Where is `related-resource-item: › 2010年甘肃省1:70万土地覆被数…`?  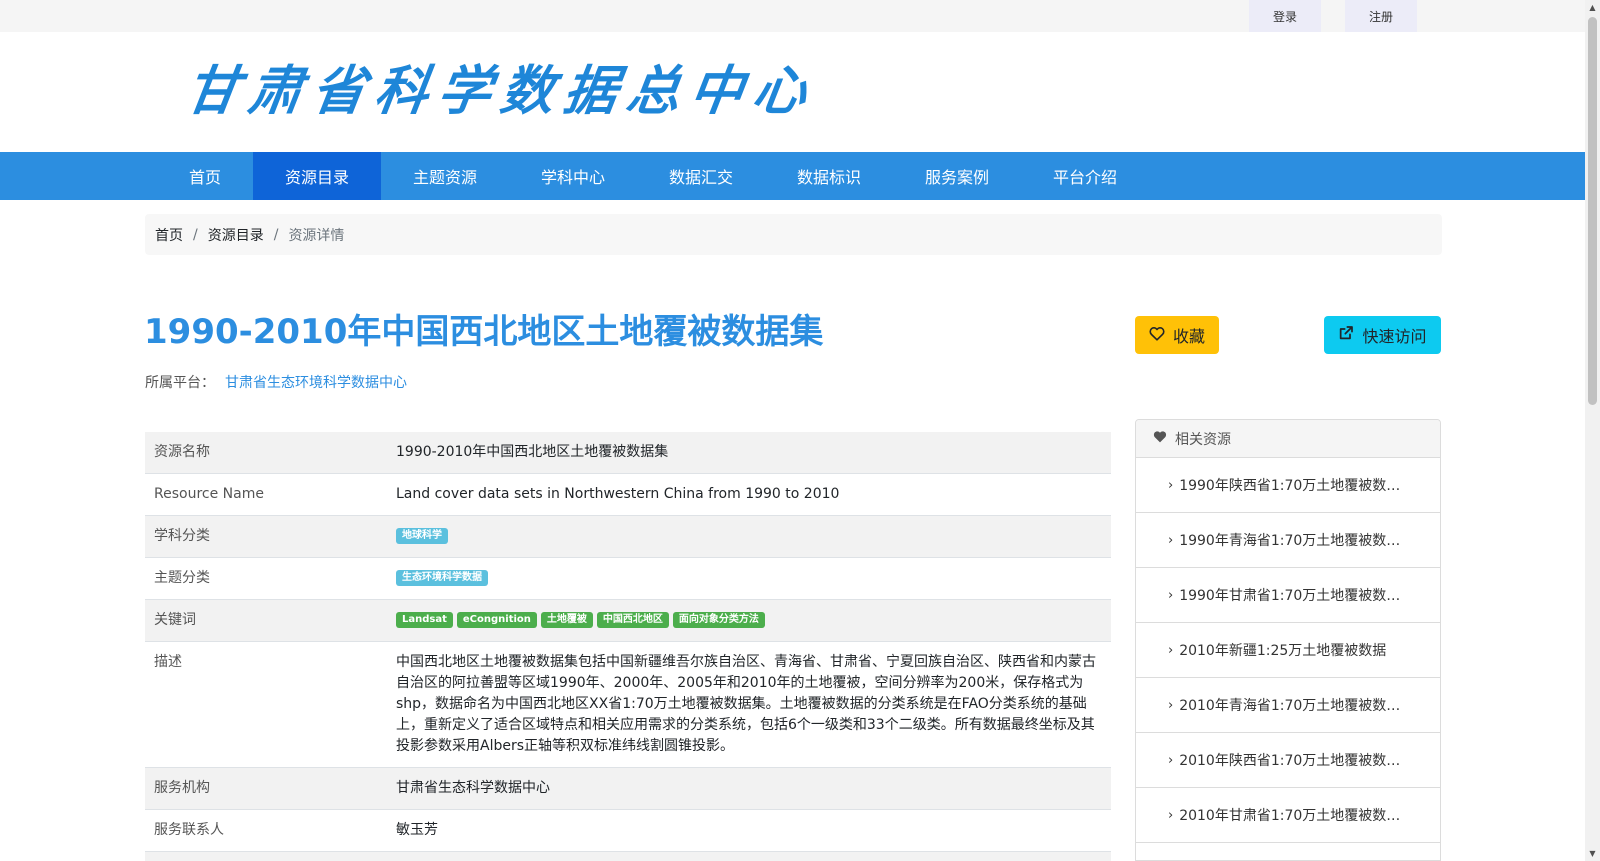
related-resource-item: › 2010年甘肃省1:70万土地覆被数… is located at coordinates (1288, 815).